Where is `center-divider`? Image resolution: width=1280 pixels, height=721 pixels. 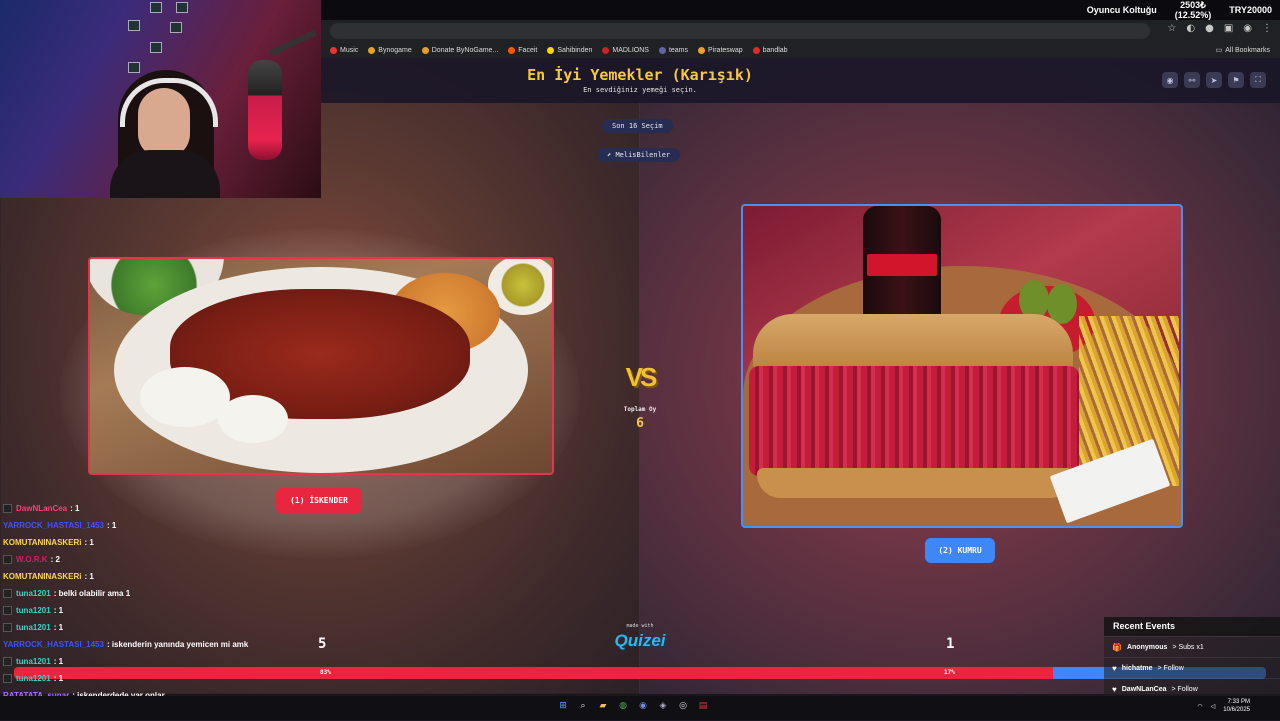
center-divider is located at coordinates (639, 398).